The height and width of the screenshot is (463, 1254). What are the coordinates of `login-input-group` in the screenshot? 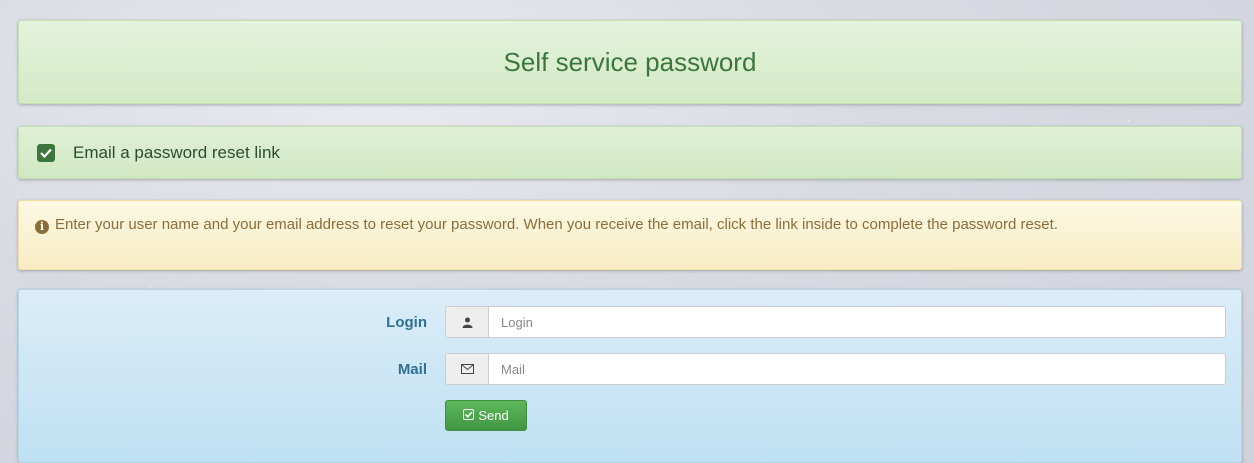 It's located at (835, 322).